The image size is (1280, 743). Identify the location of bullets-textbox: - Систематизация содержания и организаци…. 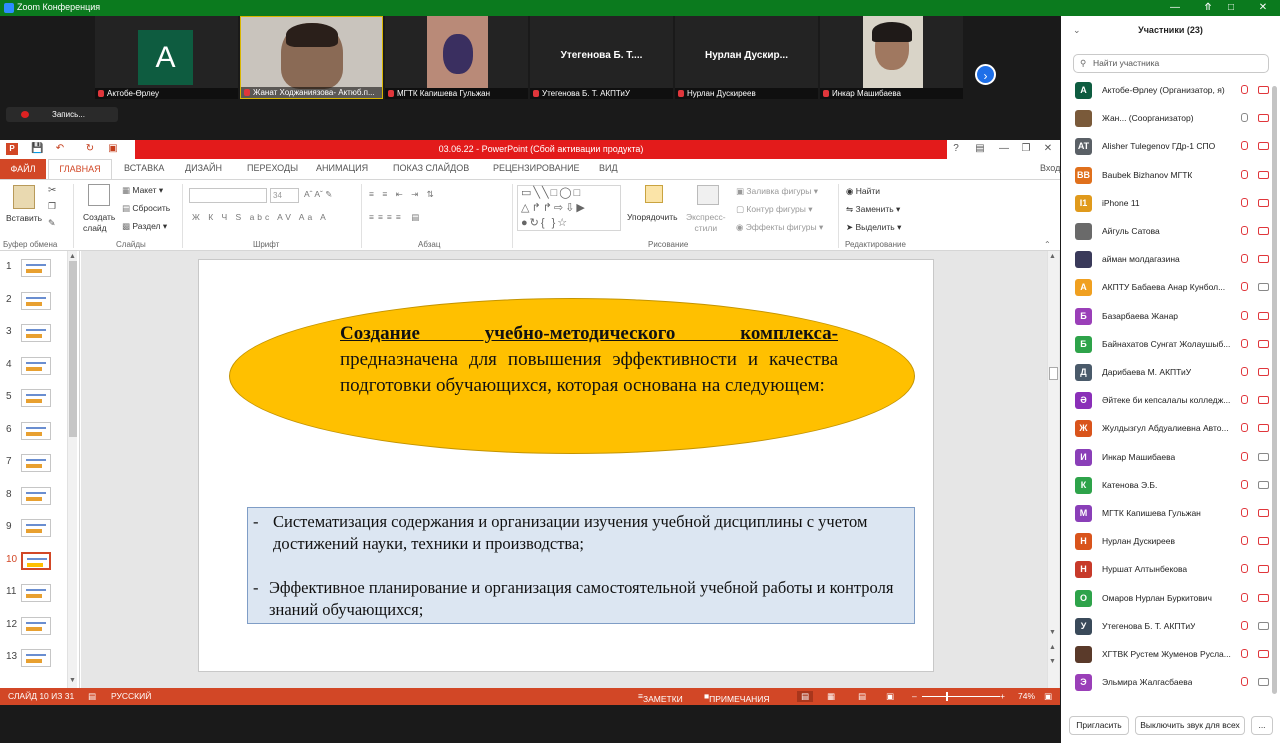
(581, 565).